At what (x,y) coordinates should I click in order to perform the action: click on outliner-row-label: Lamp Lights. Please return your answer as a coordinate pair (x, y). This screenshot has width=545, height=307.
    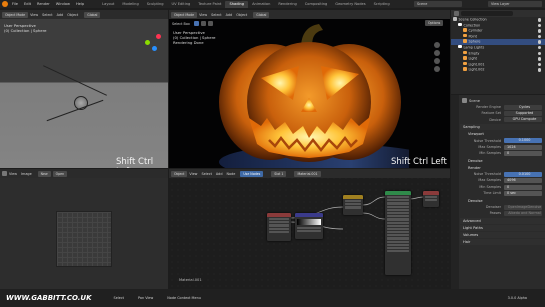
    Looking at the image, I should click on (474, 47).